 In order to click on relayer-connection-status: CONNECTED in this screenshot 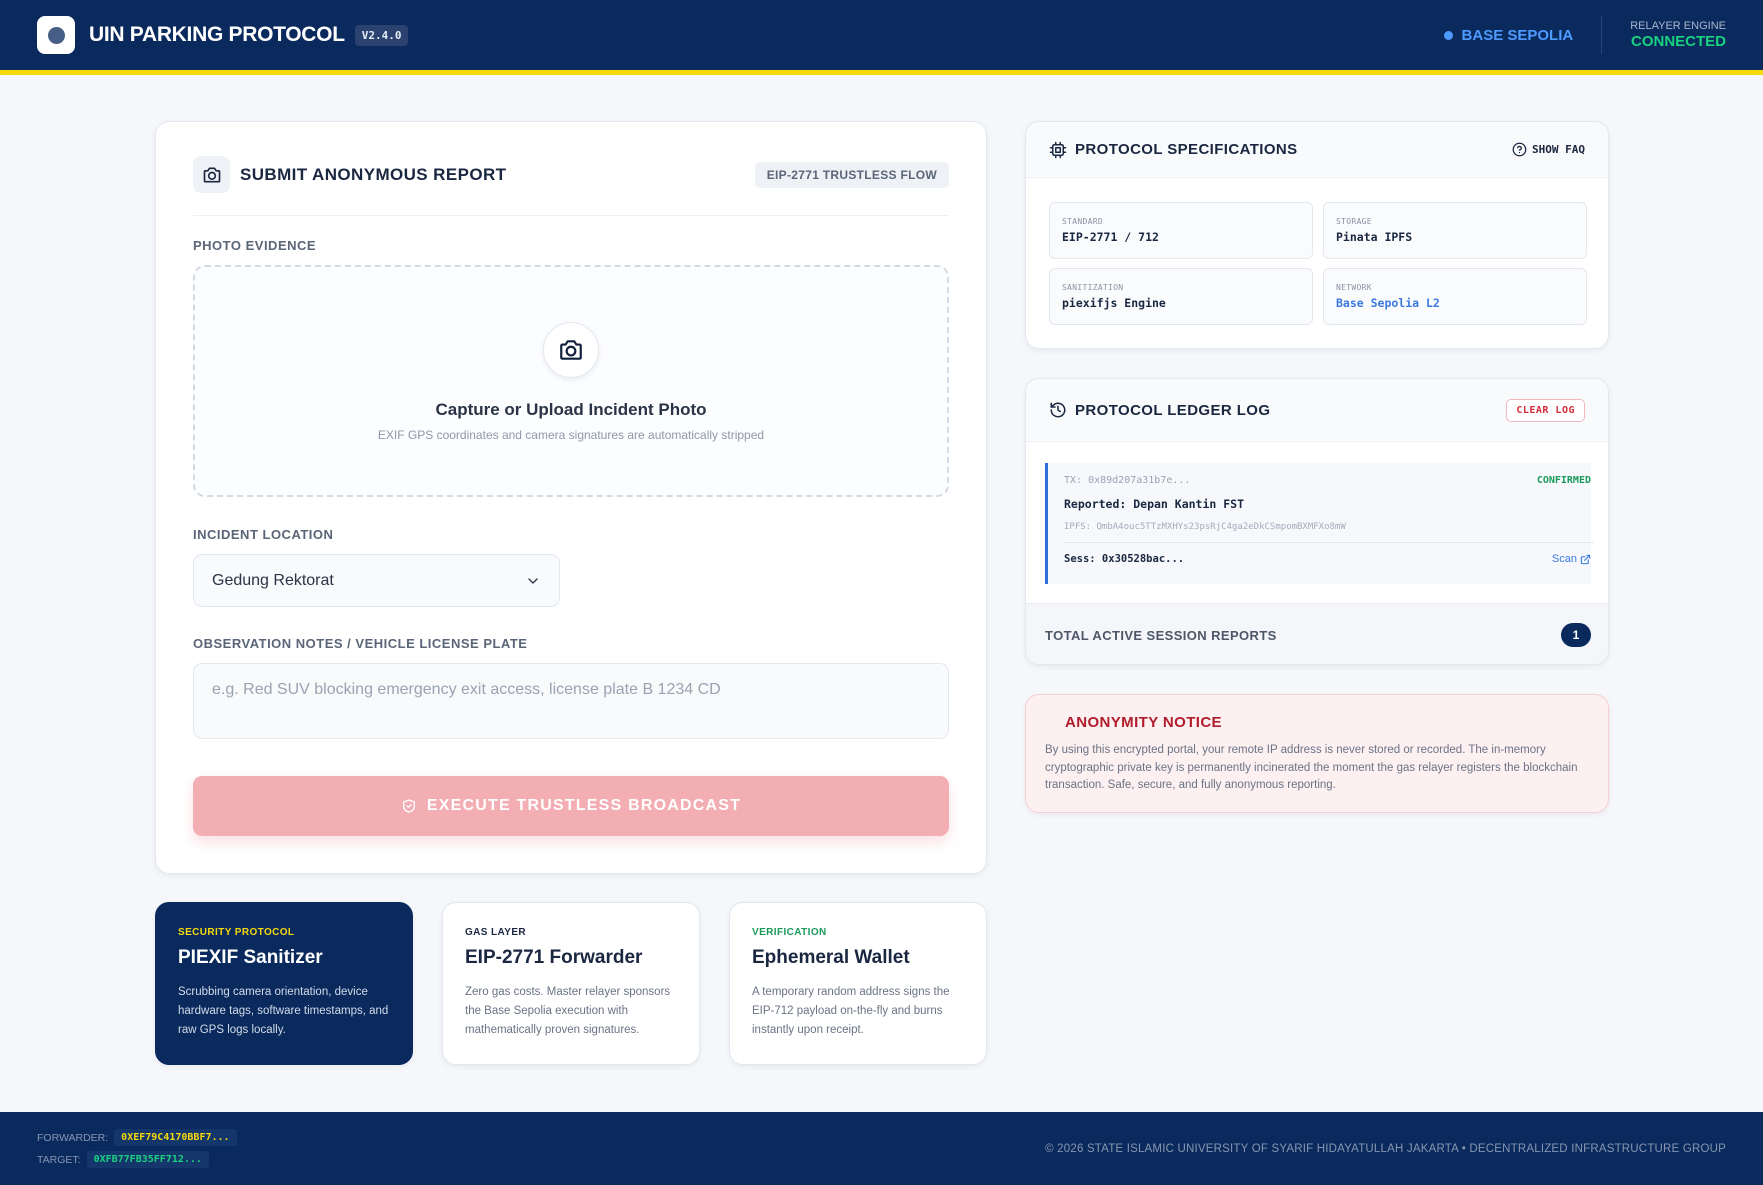, I will do `click(1678, 41)`.